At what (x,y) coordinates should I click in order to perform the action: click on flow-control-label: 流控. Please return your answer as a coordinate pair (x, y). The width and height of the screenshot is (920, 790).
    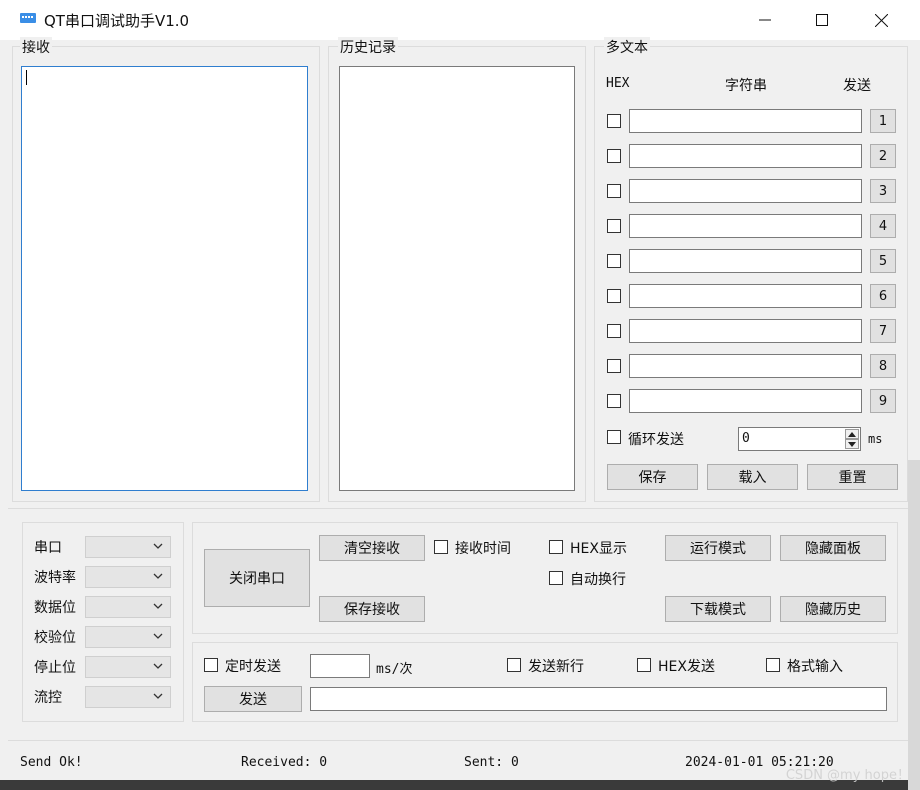
    Looking at the image, I should click on (48, 698).